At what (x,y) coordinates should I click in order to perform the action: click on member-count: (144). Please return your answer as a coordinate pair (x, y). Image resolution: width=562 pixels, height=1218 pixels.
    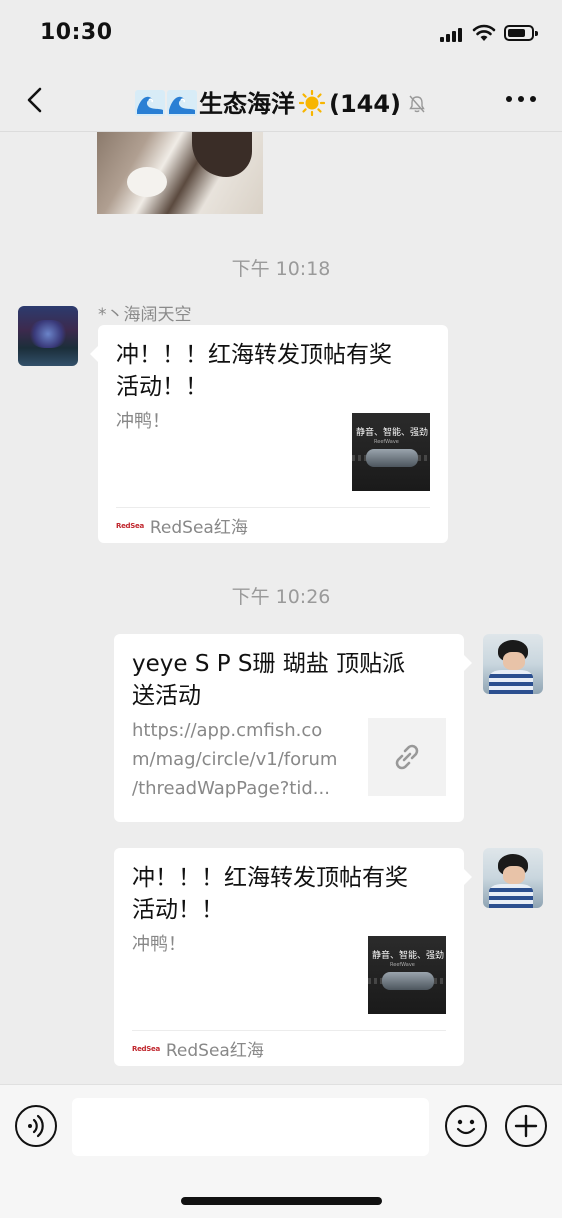
    Looking at the image, I should click on (365, 104).